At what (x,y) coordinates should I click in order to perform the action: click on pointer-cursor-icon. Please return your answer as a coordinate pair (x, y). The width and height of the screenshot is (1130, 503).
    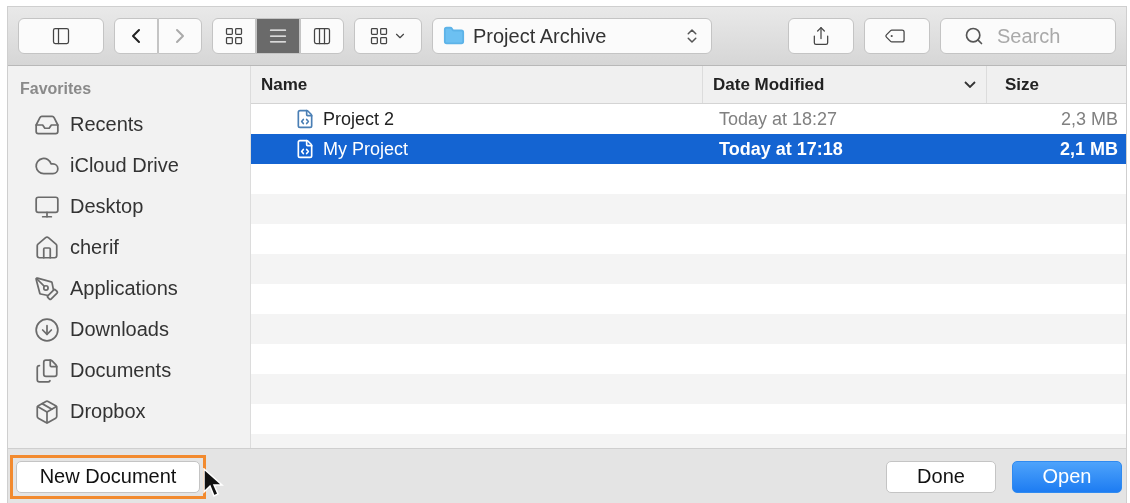
    Looking at the image, I should click on (214, 482).